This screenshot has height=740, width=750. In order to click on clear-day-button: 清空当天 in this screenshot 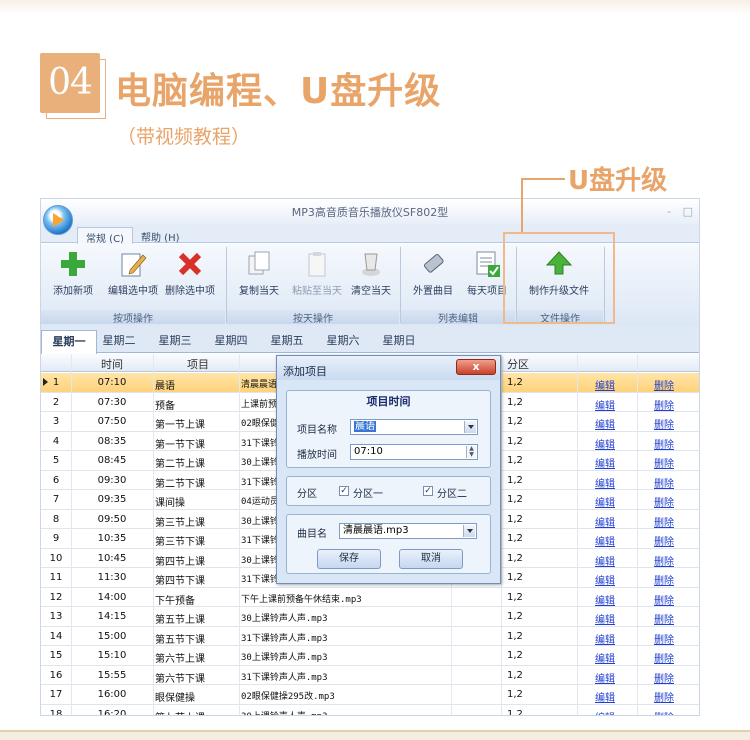, I will do `click(371, 277)`.